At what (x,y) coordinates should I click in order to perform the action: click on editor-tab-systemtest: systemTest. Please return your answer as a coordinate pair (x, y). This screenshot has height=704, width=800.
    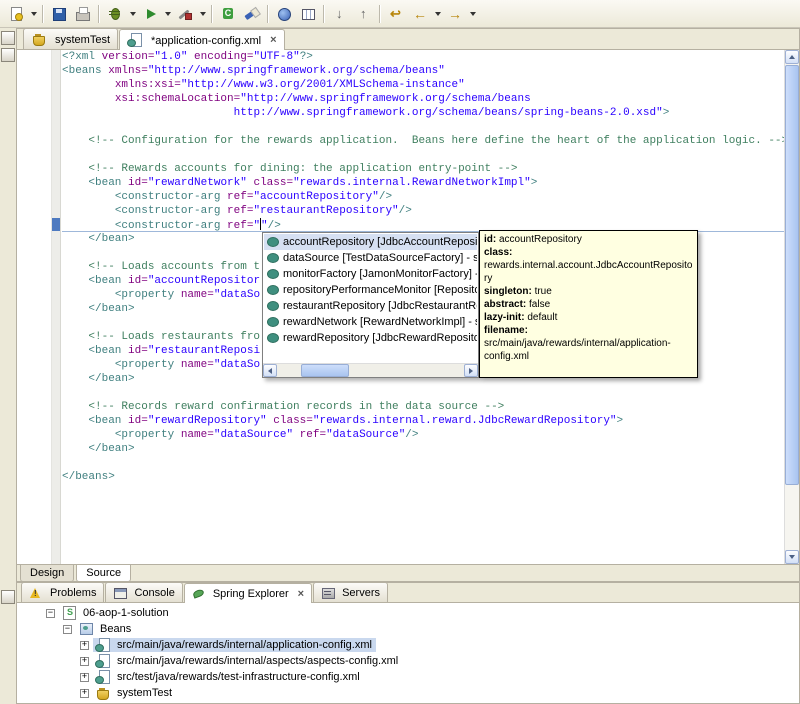
    Looking at the image, I should click on (71, 38).